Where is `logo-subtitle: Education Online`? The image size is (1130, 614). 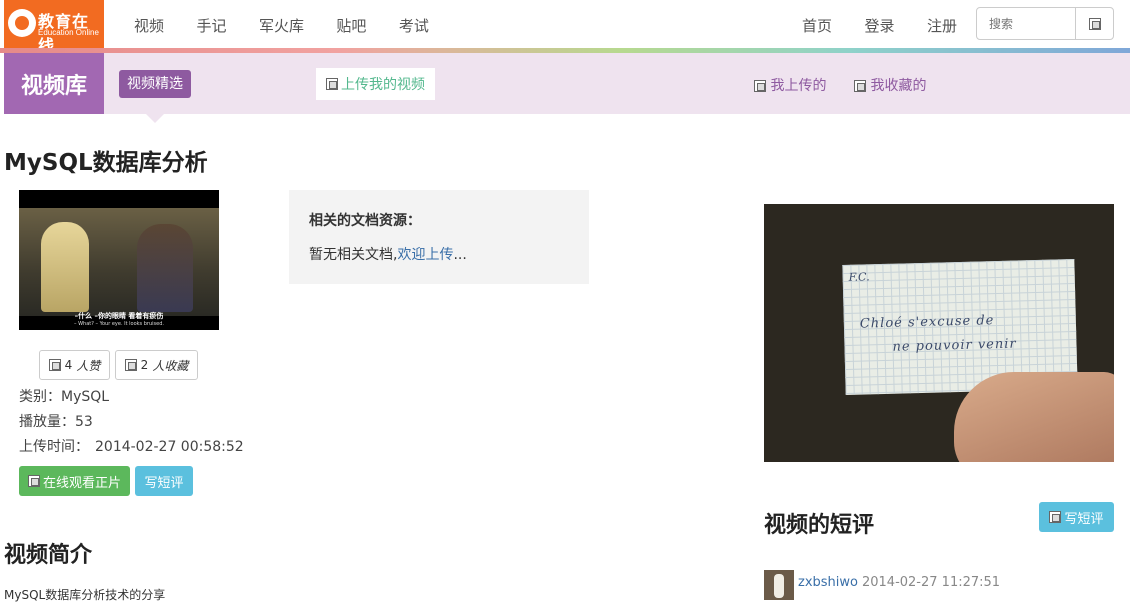
logo-subtitle: Education Online is located at coordinates (68, 32).